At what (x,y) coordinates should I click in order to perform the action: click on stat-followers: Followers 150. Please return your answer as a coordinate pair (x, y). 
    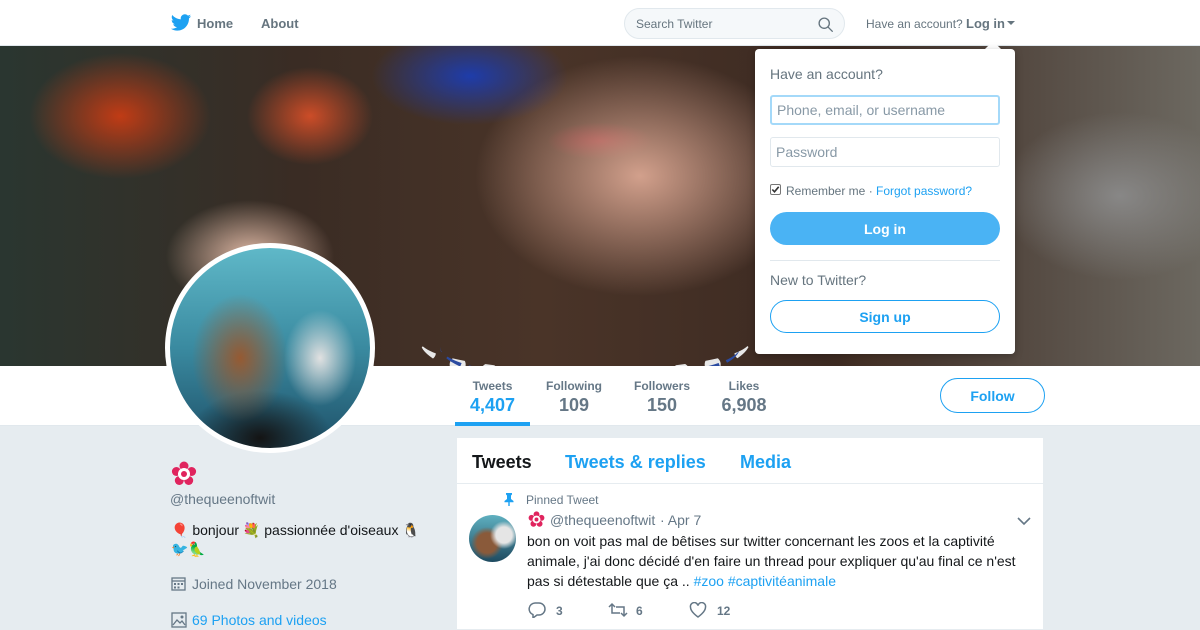
    Looking at the image, I should click on (662, 396).